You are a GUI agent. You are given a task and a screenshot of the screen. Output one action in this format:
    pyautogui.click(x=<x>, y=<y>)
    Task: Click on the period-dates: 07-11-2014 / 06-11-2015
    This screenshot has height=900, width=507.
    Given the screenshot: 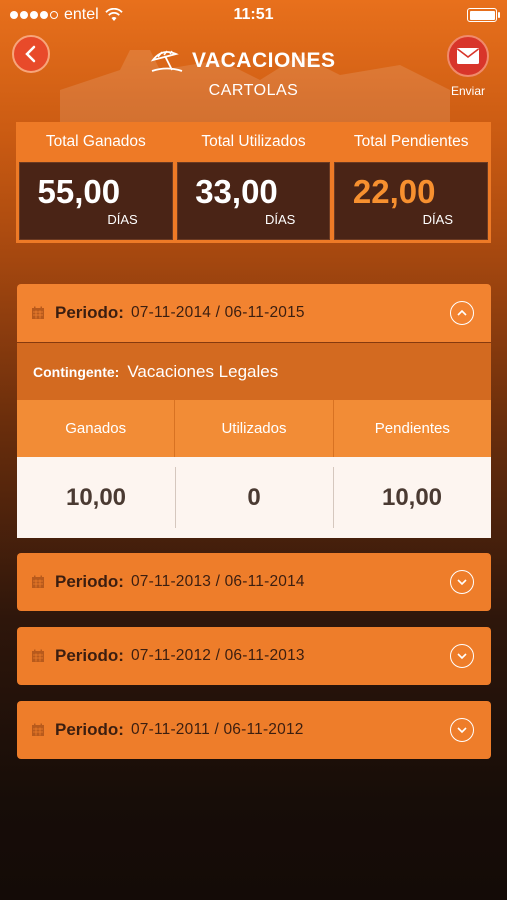 What is the action you would take?
    pyautogui.click(x=217, y=312)
    